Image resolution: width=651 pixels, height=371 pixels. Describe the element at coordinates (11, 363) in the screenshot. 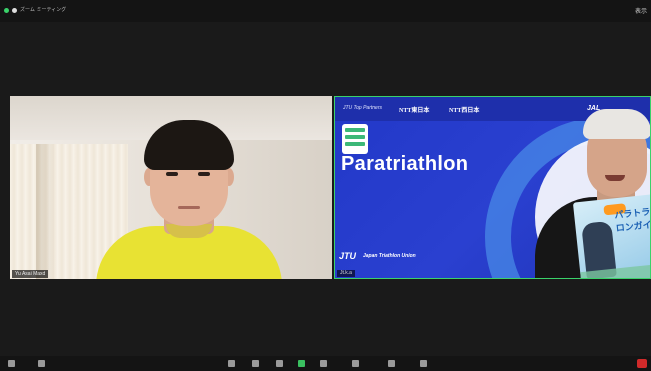

I see `mute-icon` at that location.